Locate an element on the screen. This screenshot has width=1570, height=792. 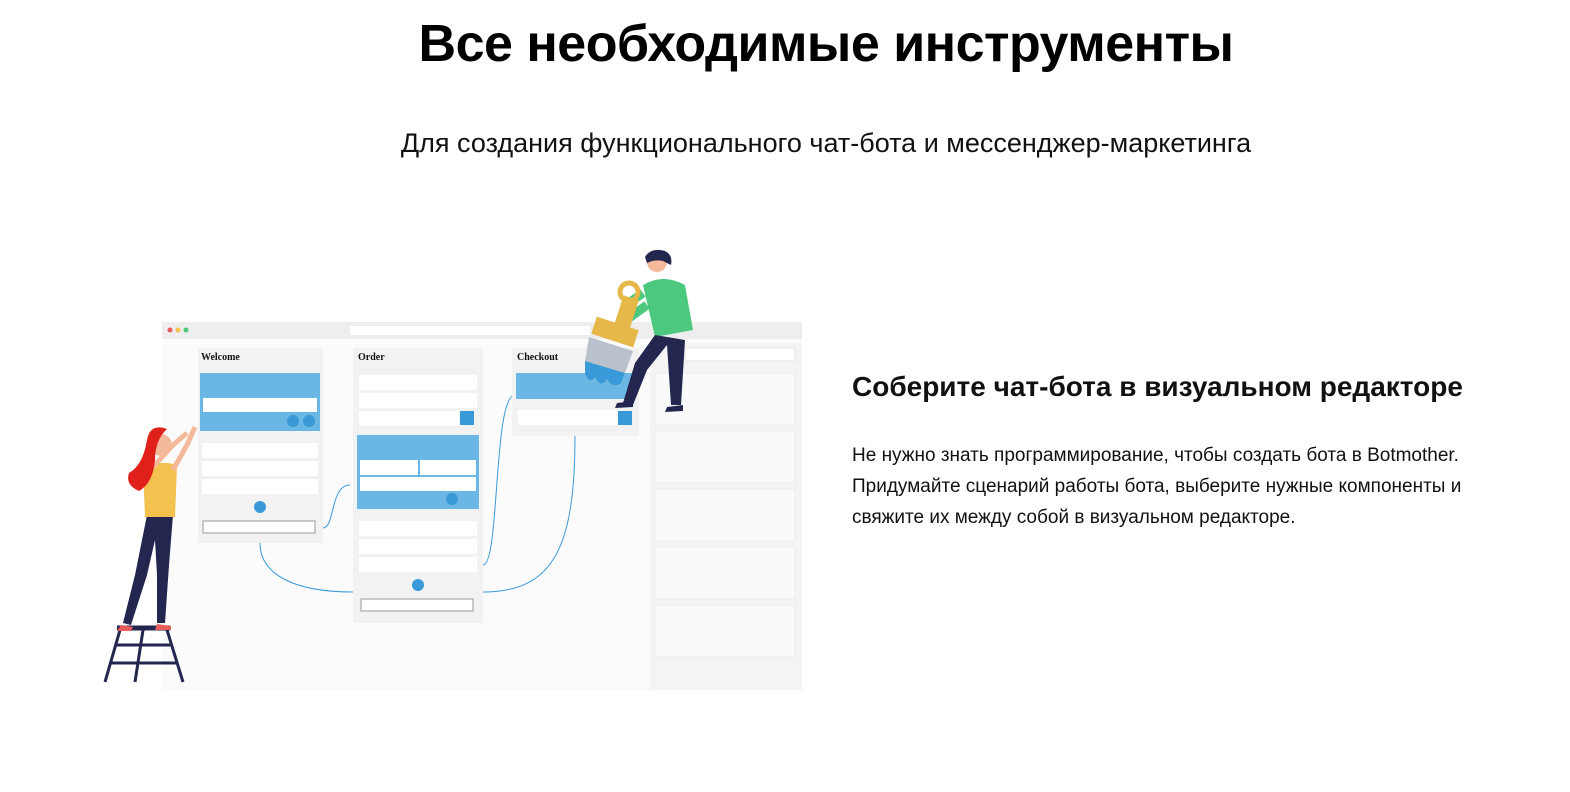
column-label-checkout: Checkout is located at coordinates (538, 357).